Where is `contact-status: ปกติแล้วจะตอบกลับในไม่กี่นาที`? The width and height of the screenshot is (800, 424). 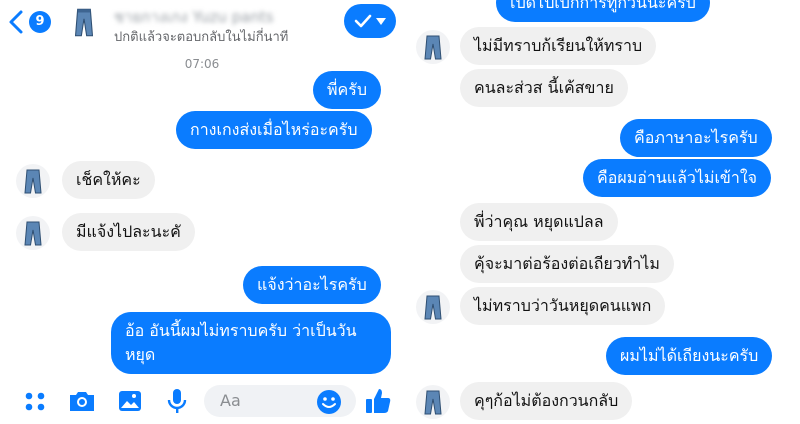
contact-status: ปกติแล้วจะตอบกลับในไม่กี่นาที is located at coordinates (201, 37).